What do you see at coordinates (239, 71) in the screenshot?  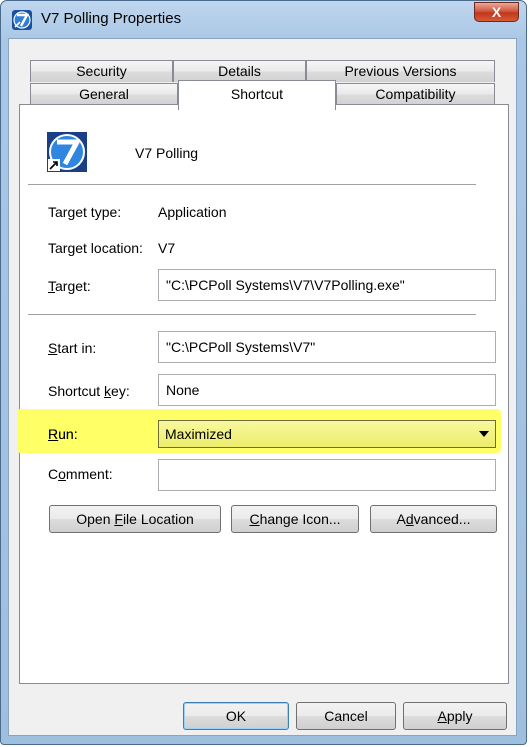 I see `tab-details: Details` at bounding box center [239, 71].